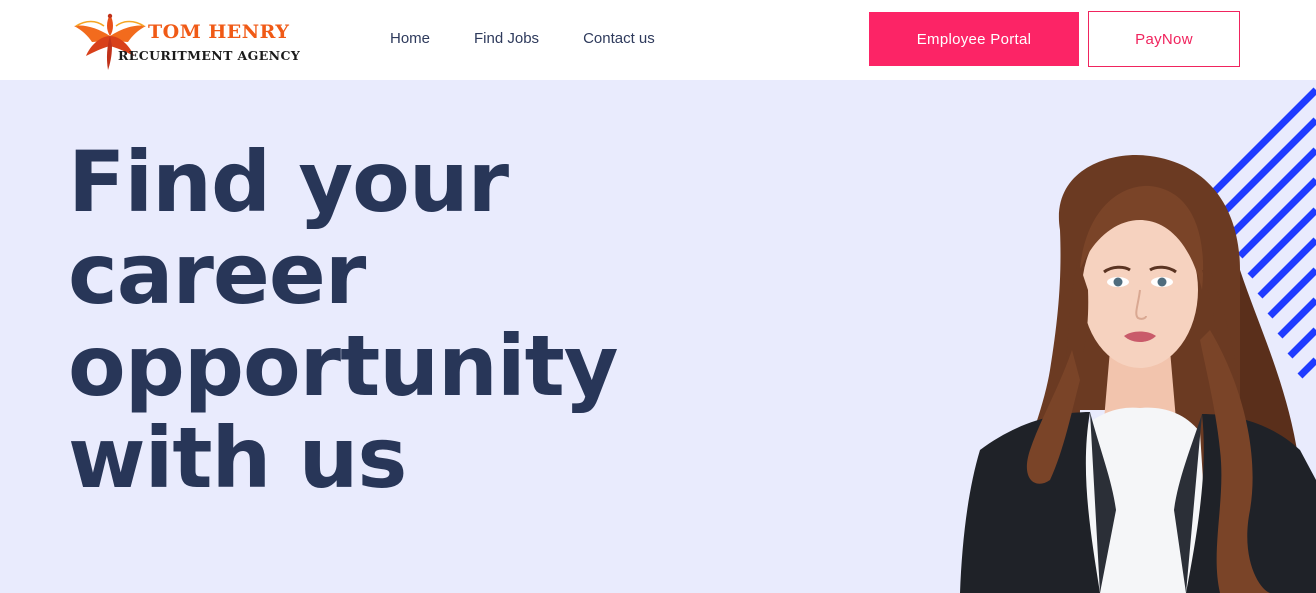 The height and width of the screenshot is (593, 1316). What do you see at coordinates (288, 182) in the screenshot?
I see `hero-title-line: Find your` at bounding box center [288, 182].